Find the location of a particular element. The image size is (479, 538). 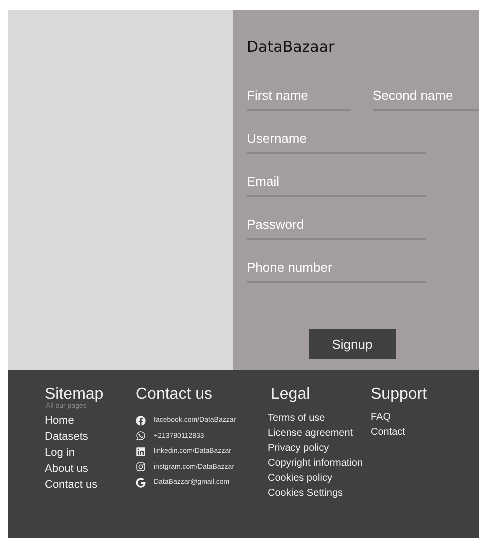

footer-link: Copyright information is located at coordinates (319, 463).